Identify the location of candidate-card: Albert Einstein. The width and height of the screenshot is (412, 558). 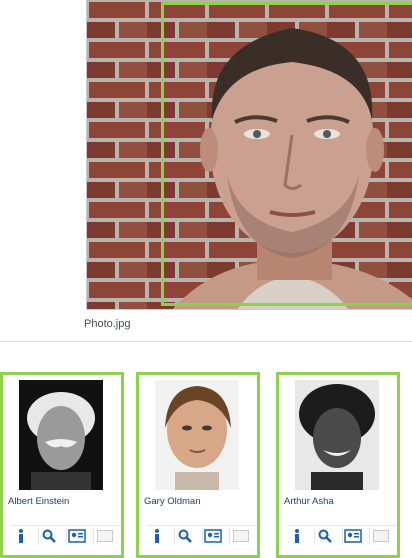
(62, 465).